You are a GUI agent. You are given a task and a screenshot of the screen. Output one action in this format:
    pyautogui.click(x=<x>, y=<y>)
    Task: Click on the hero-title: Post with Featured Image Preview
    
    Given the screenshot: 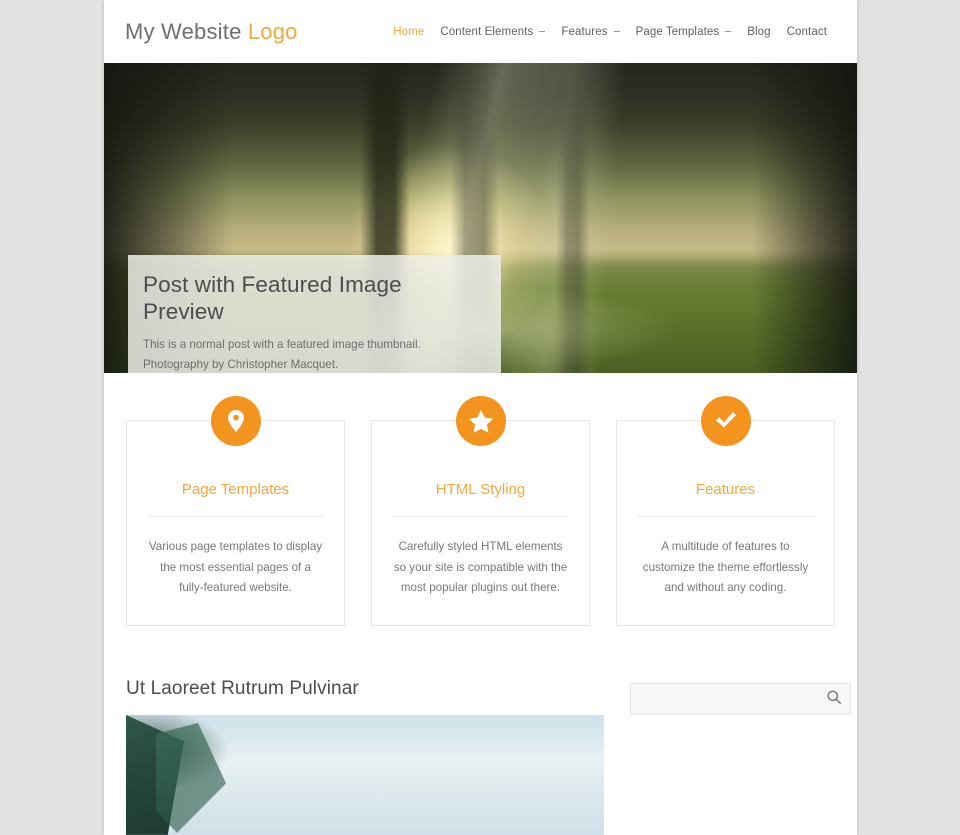 What is the action you would take?
    pyautogui.click(x=272, y=298)
    